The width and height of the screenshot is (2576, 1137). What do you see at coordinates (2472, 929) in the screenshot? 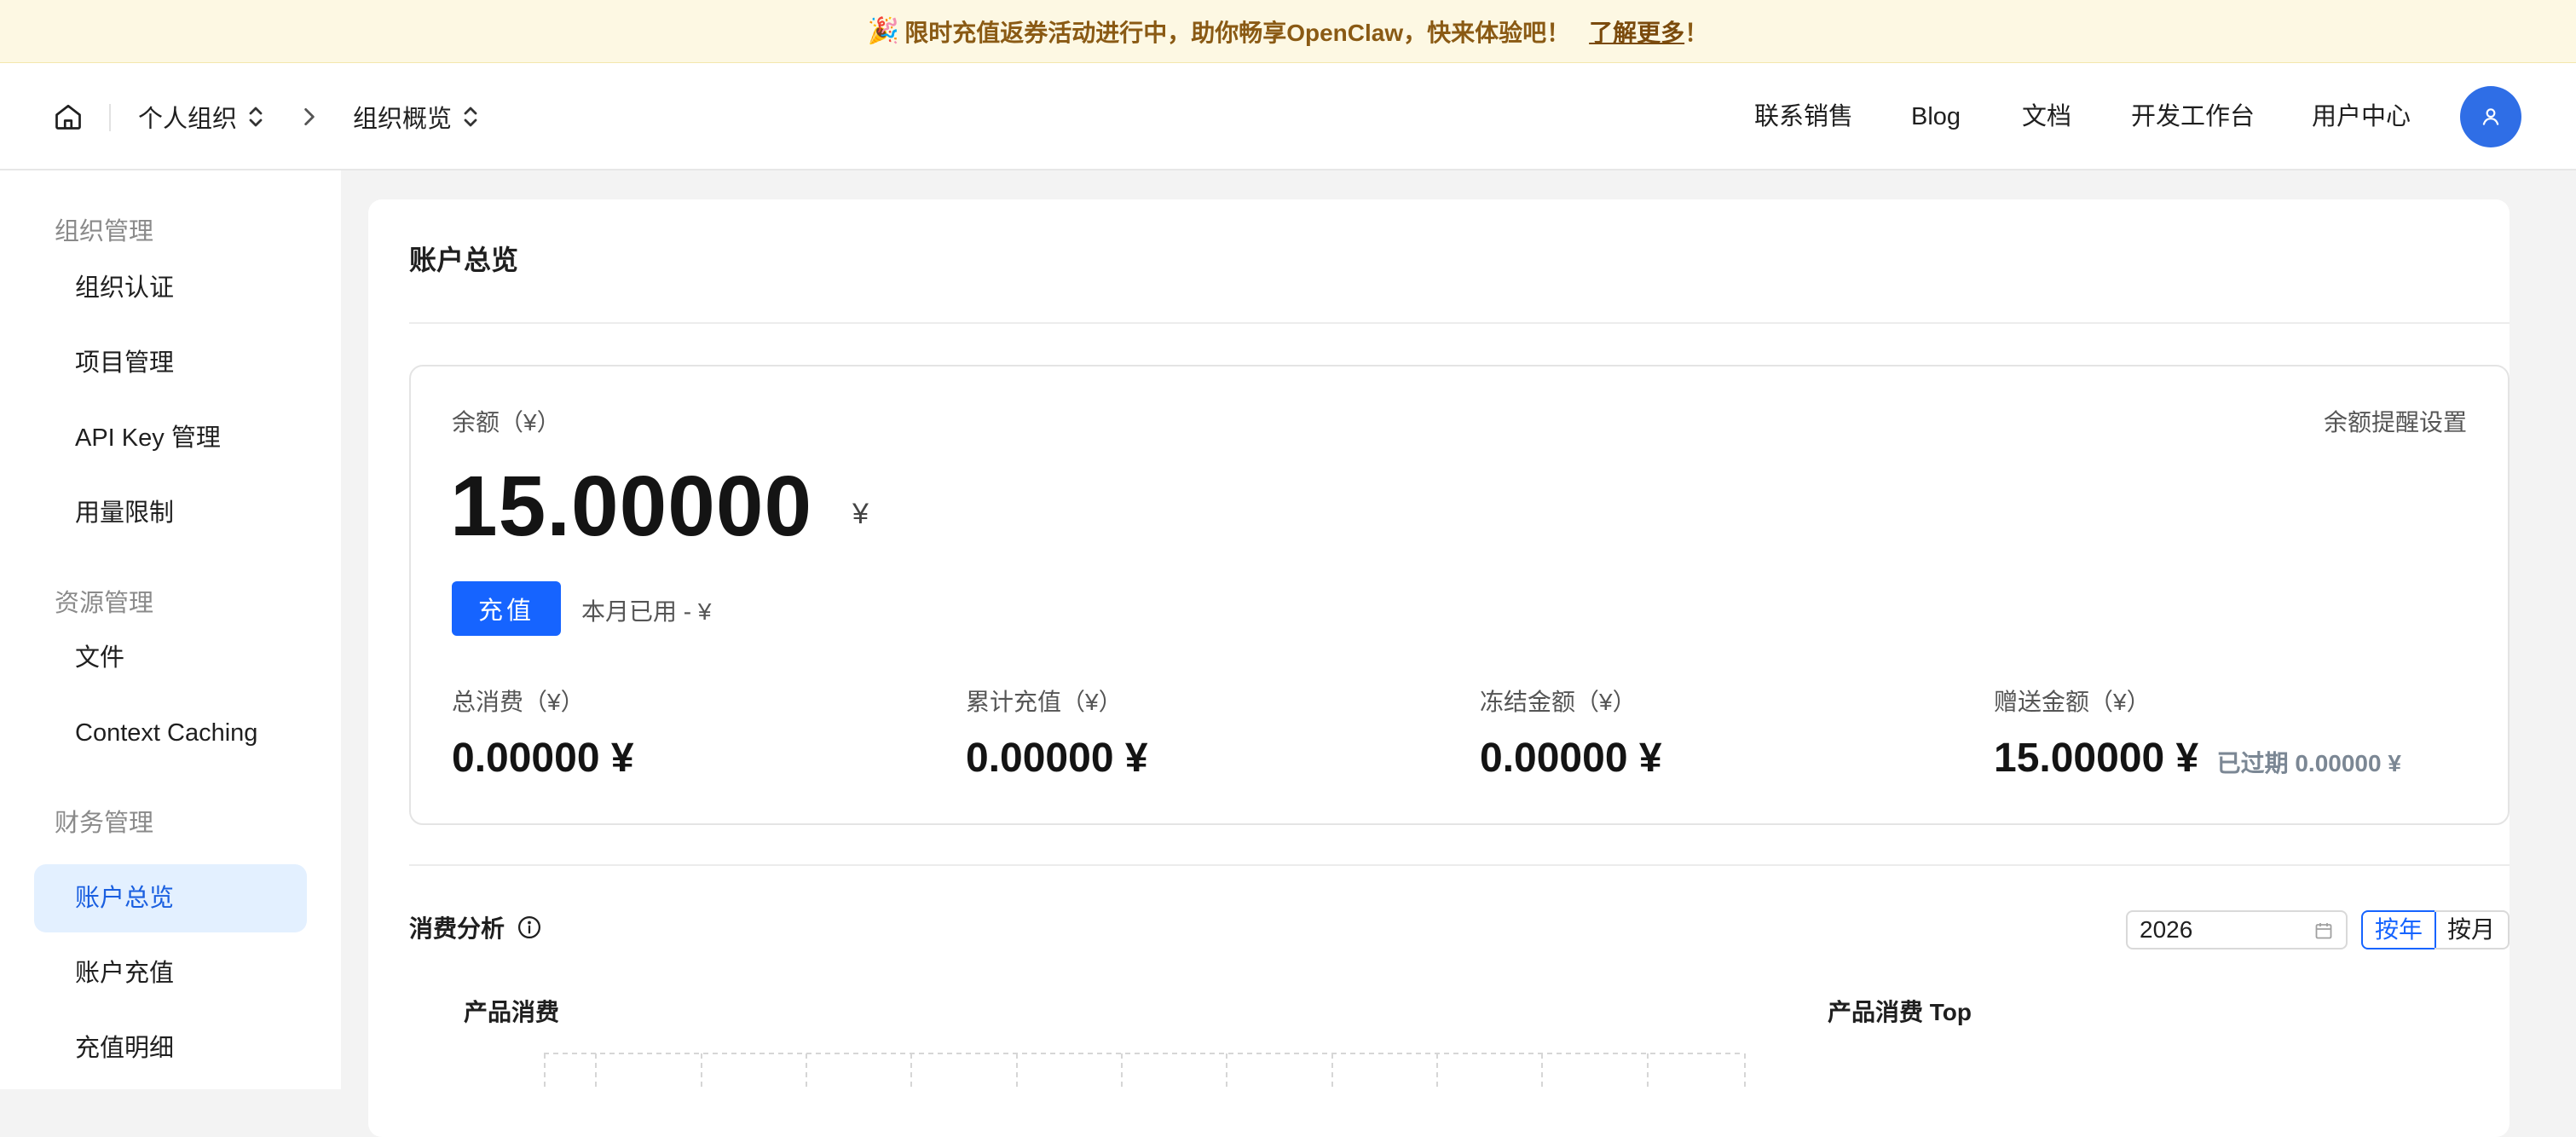
I see `by-month-toggle: 按月` at bounding box center [2472, 929].